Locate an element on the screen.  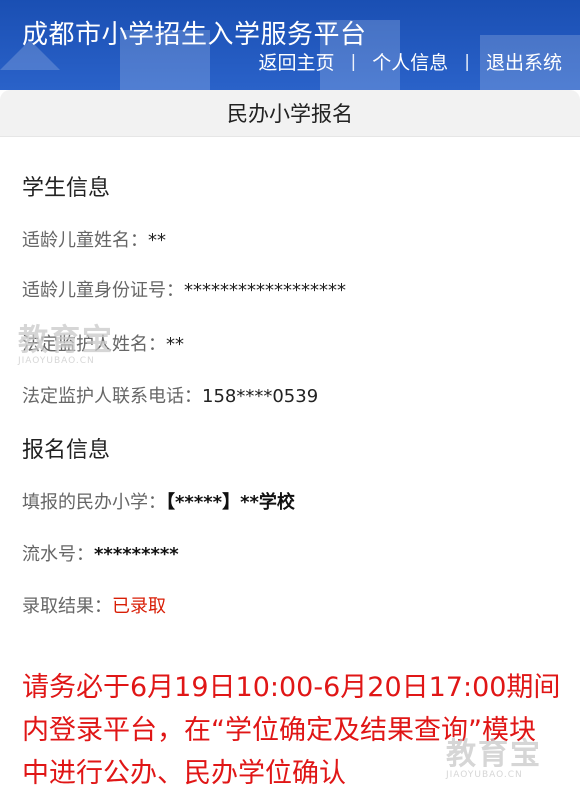
serial-value: ********* is located at coordinates (136, 554).